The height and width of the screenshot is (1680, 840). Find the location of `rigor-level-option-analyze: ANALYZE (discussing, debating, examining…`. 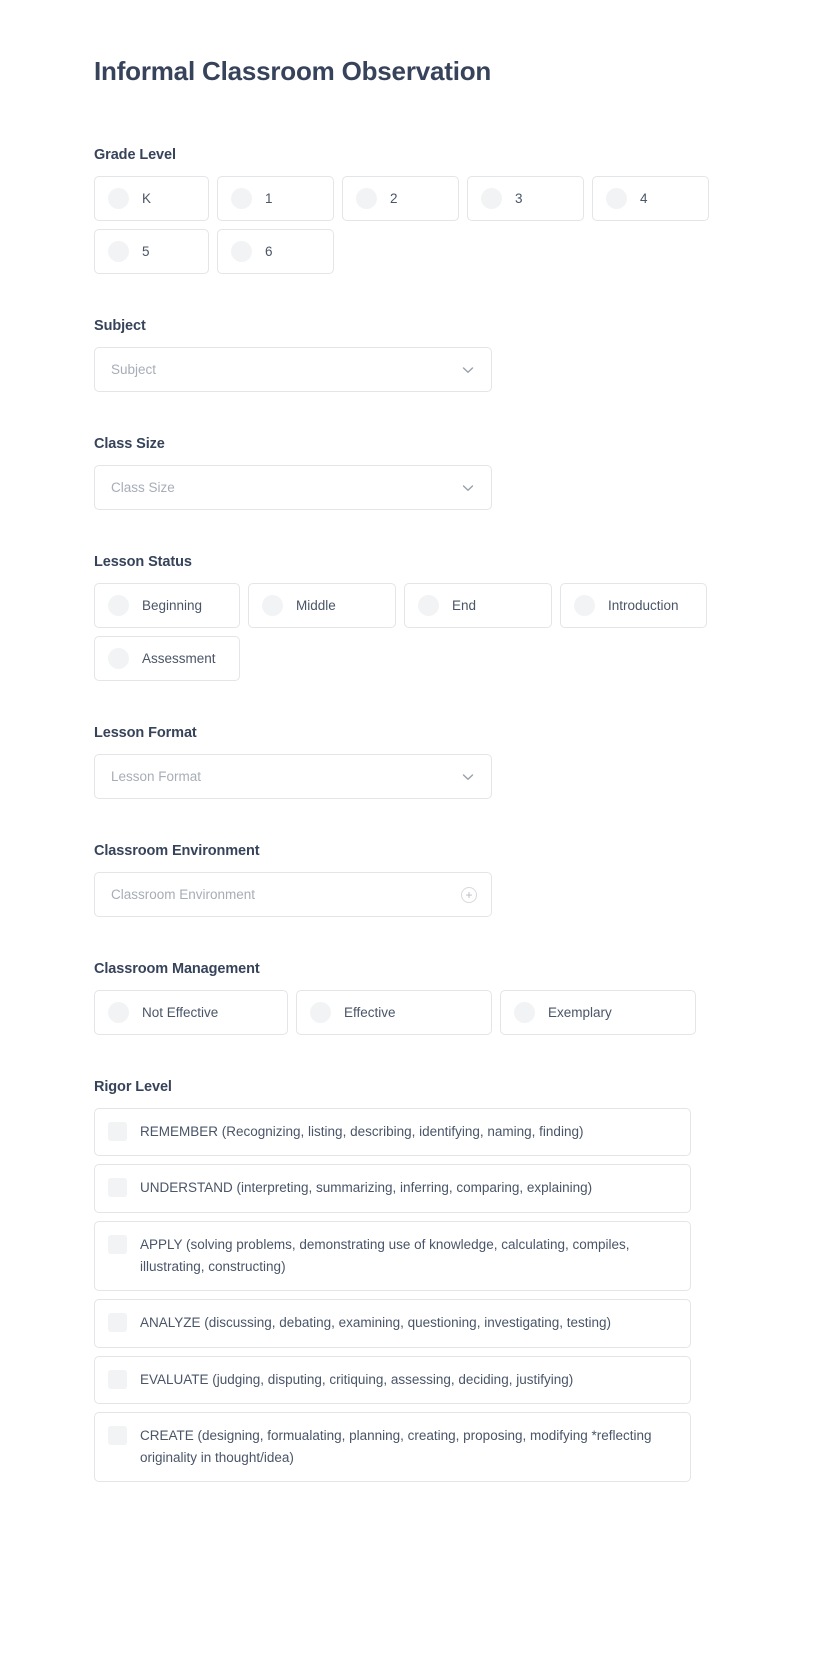

rigor-level-option-analyze: ANALYZE (discussing, debating, examining… is located at coordinates (392, 1323).